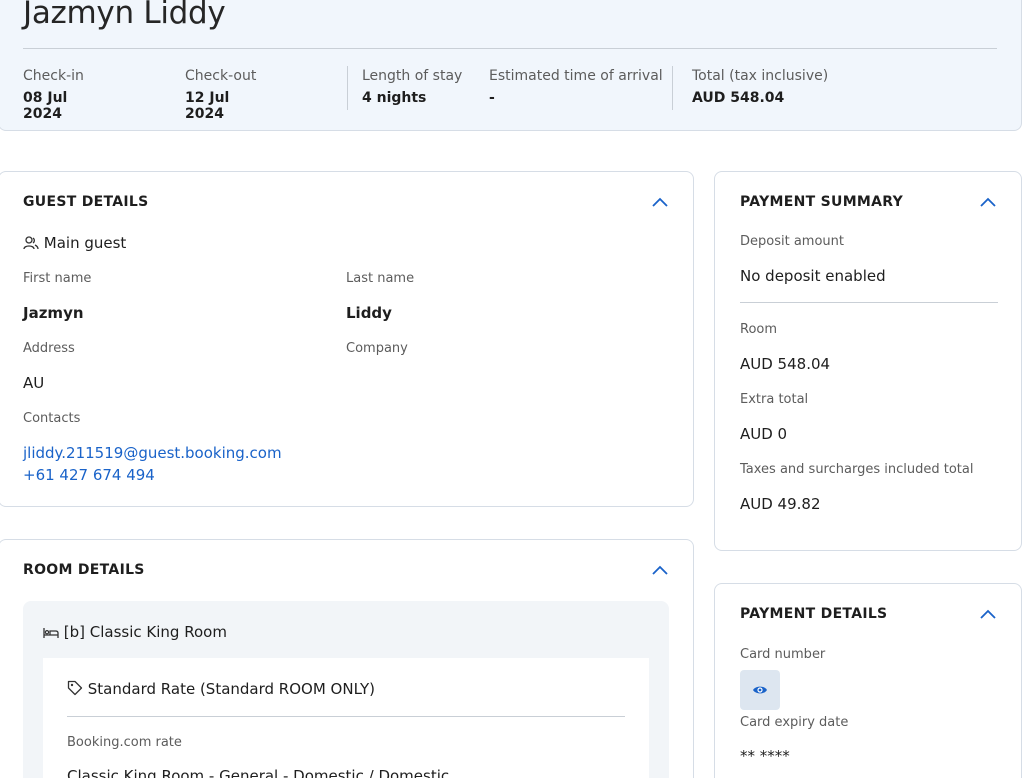 Image resolution: width=1025 pixels, height=778 pixels. I want to click on guest-name-title: Jazmyn Liddy, so click(124, 15).